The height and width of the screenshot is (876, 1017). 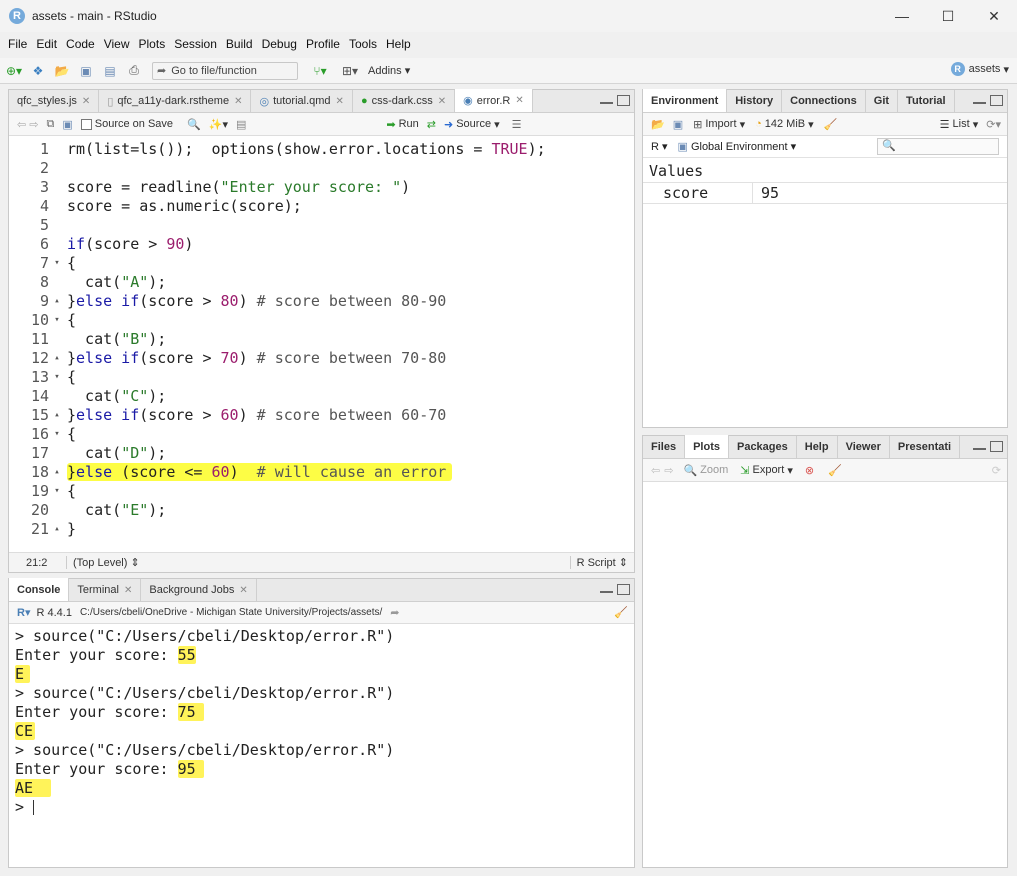 I want to click on menu-plots: Plots, so click(x=152, y=44).